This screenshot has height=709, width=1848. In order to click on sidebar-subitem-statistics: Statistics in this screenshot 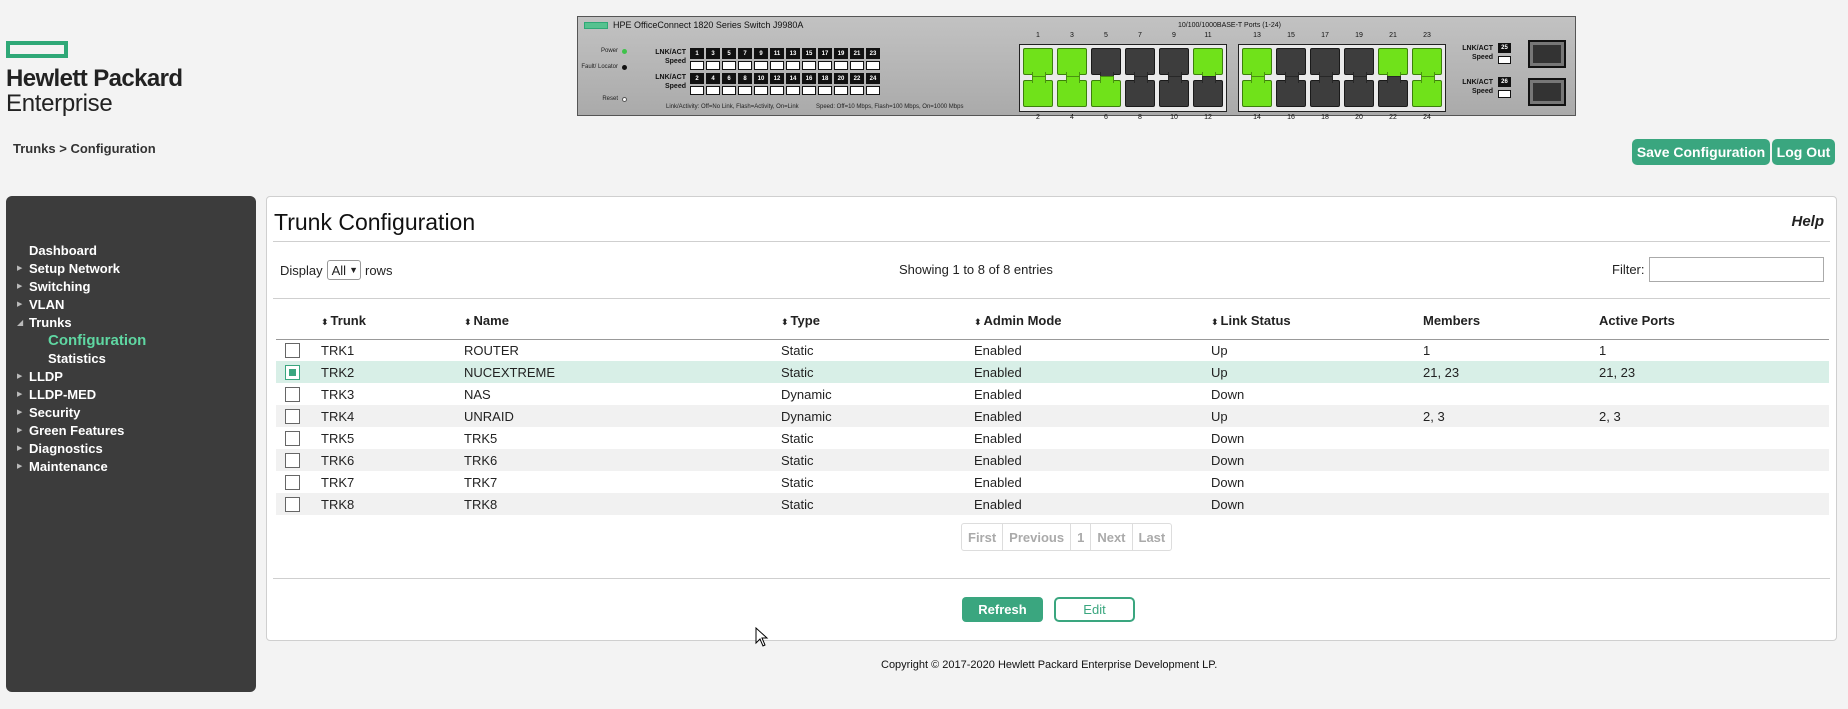, I will do `click(131, 358)`.